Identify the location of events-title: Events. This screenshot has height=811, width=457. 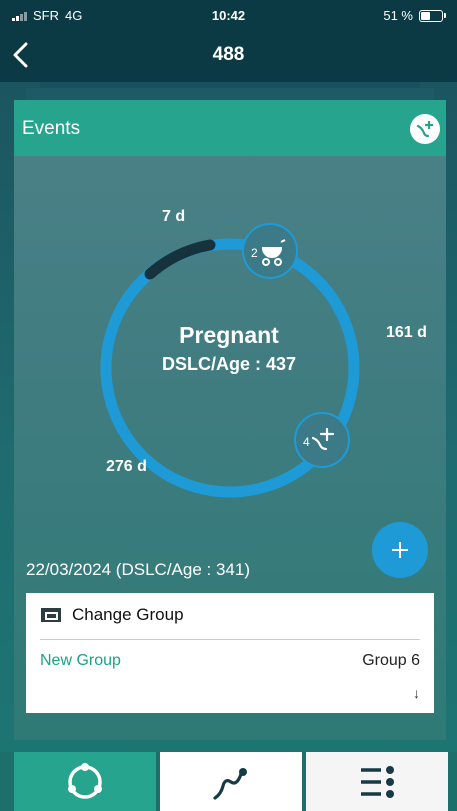
(51, 128).